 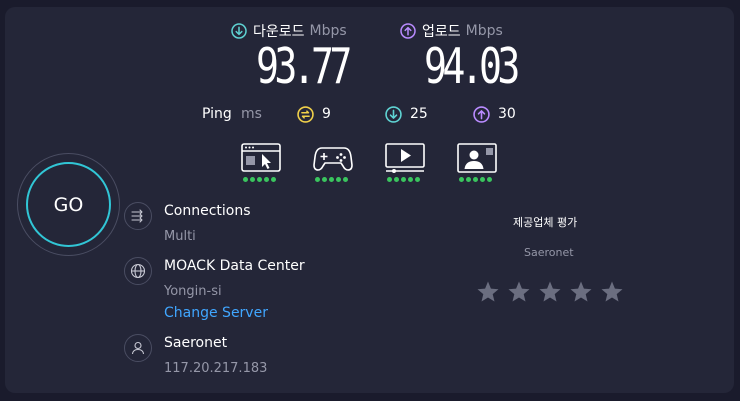 What do you see at coordinates (472, 66) in the screenshot?
I see `upload-speed-value: 94.03` at bounding box center [472, 66].